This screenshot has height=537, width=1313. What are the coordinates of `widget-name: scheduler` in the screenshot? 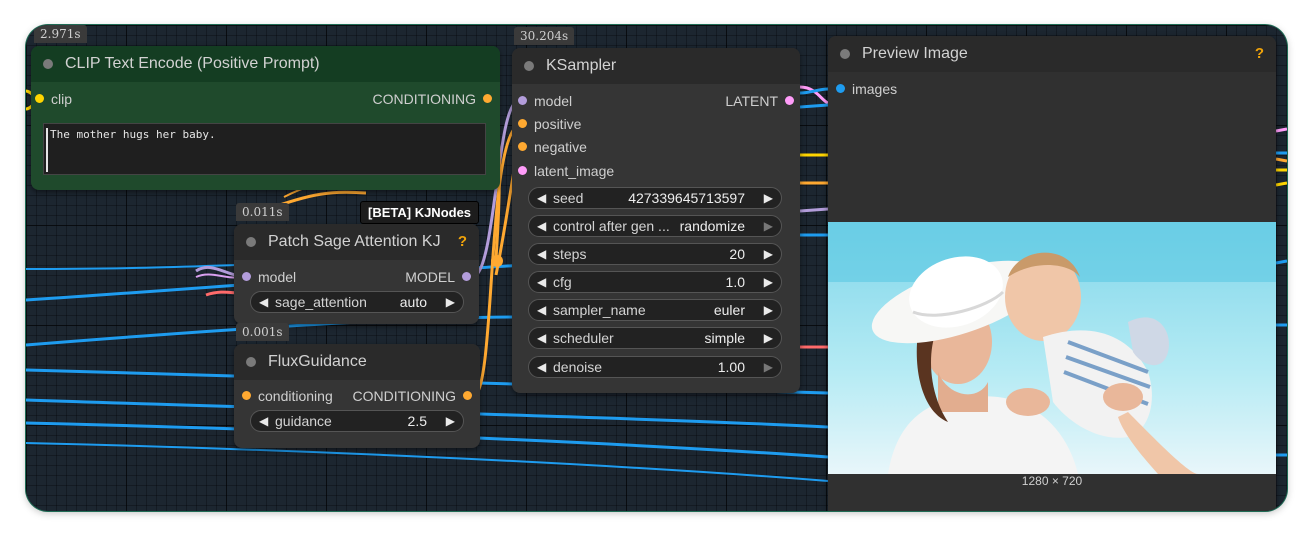 It's located at (583, 338).